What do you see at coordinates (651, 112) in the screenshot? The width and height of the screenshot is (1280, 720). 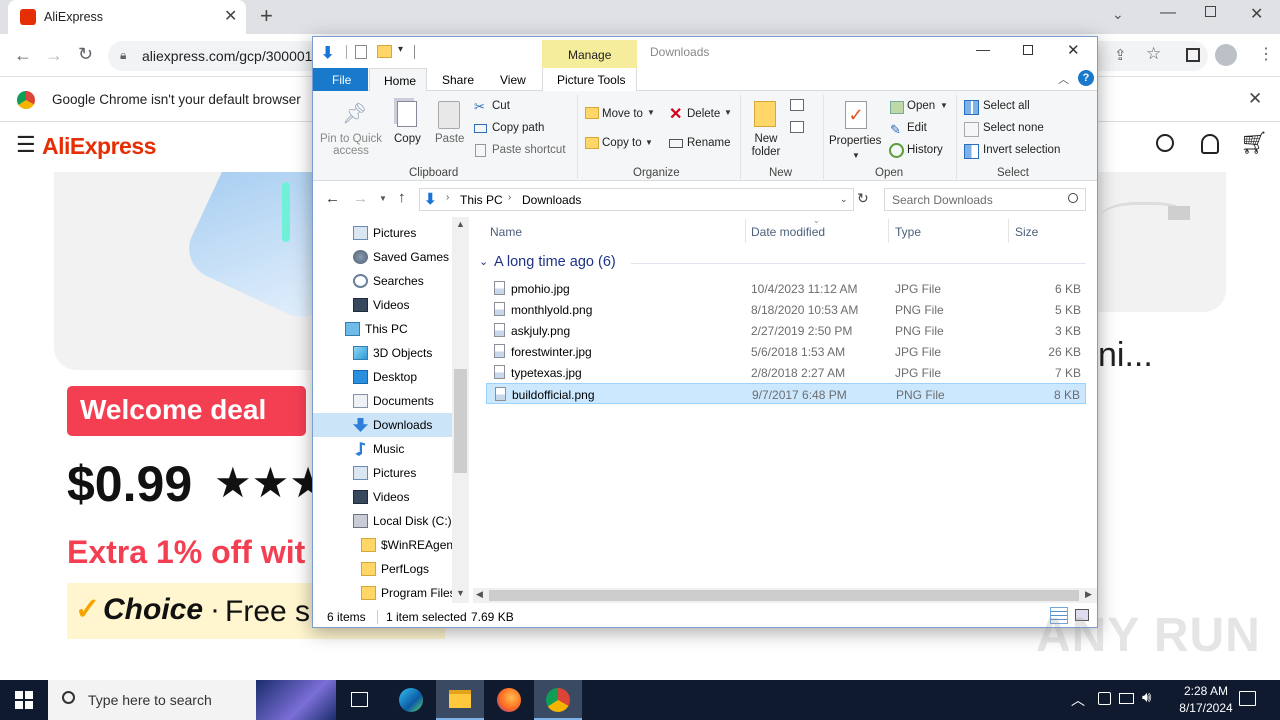 I see `move-to-dropdown-icon: ▼` at bounding box center [651, 112].